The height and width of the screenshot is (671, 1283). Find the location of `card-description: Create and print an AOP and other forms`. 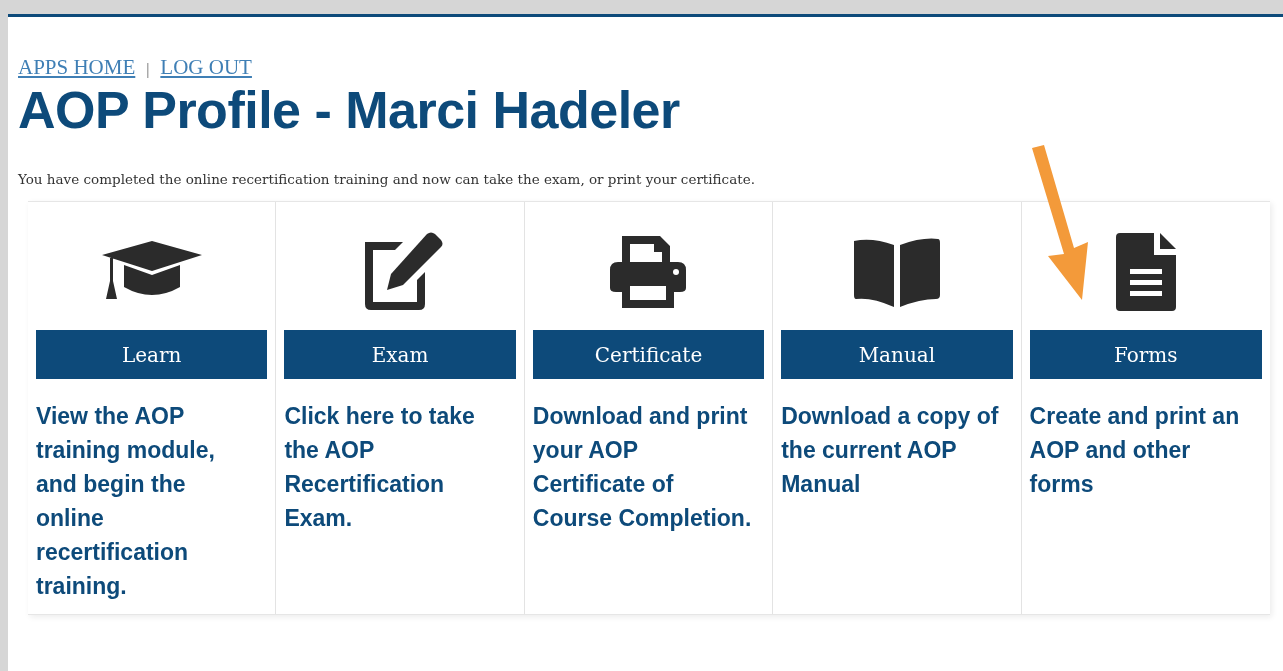

card-description: Create and print an AOP and other forms is located at coordinates (1135, 450).